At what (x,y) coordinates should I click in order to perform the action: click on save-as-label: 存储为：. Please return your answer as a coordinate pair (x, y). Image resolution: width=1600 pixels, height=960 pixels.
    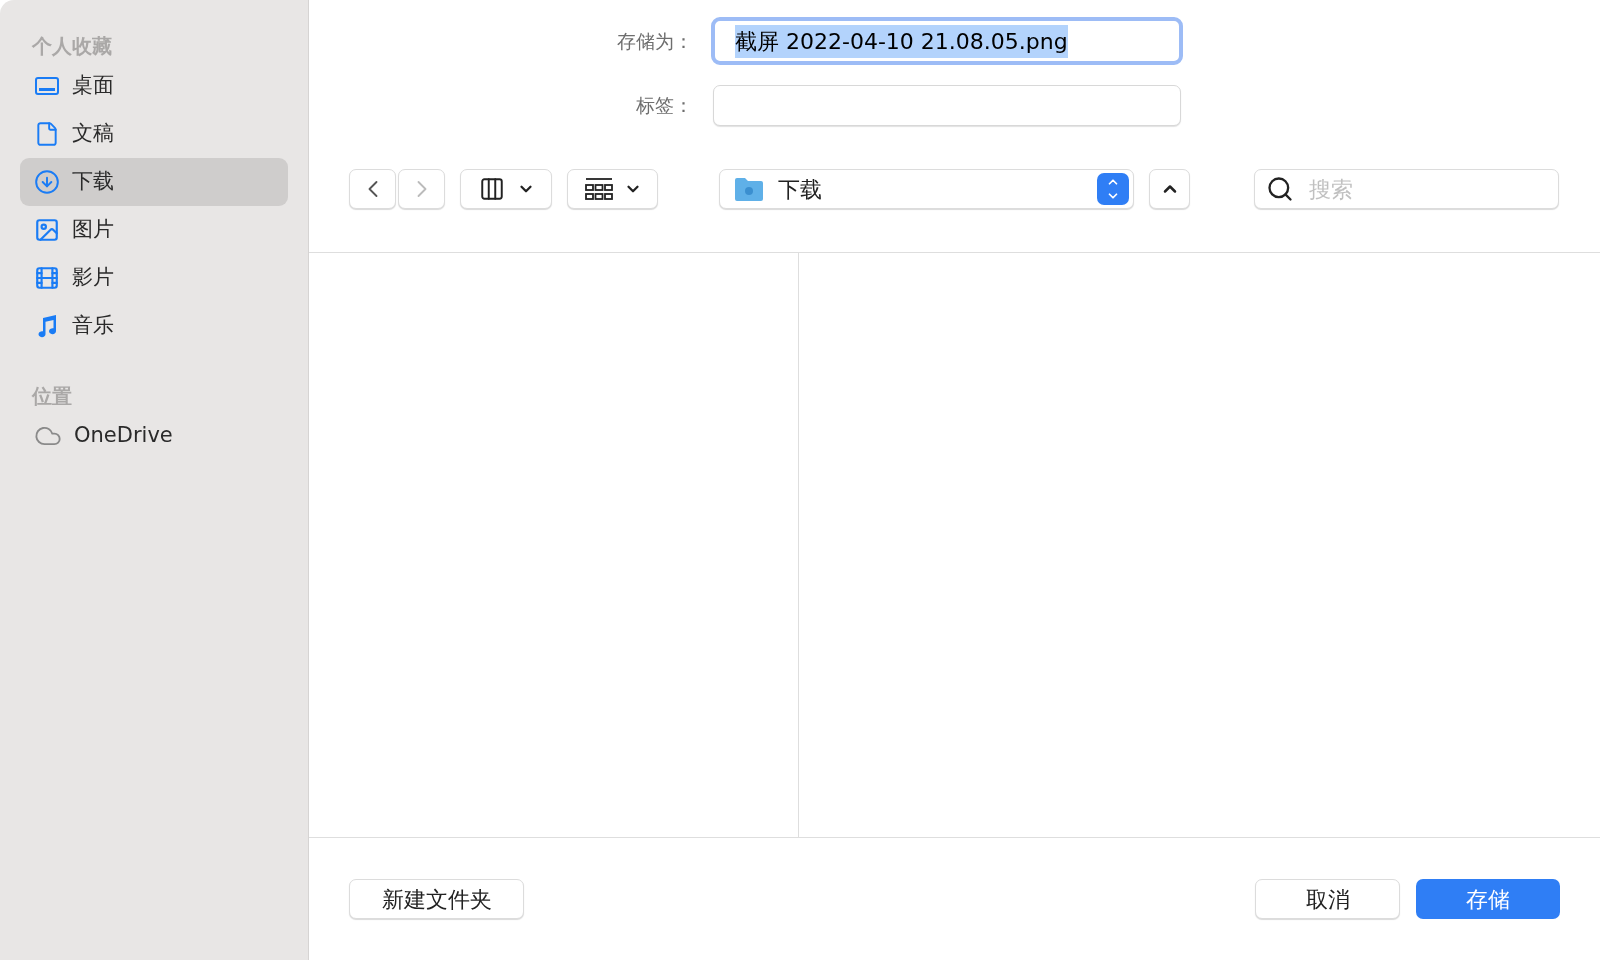
    Looking at the image, I should click on (655, 41).